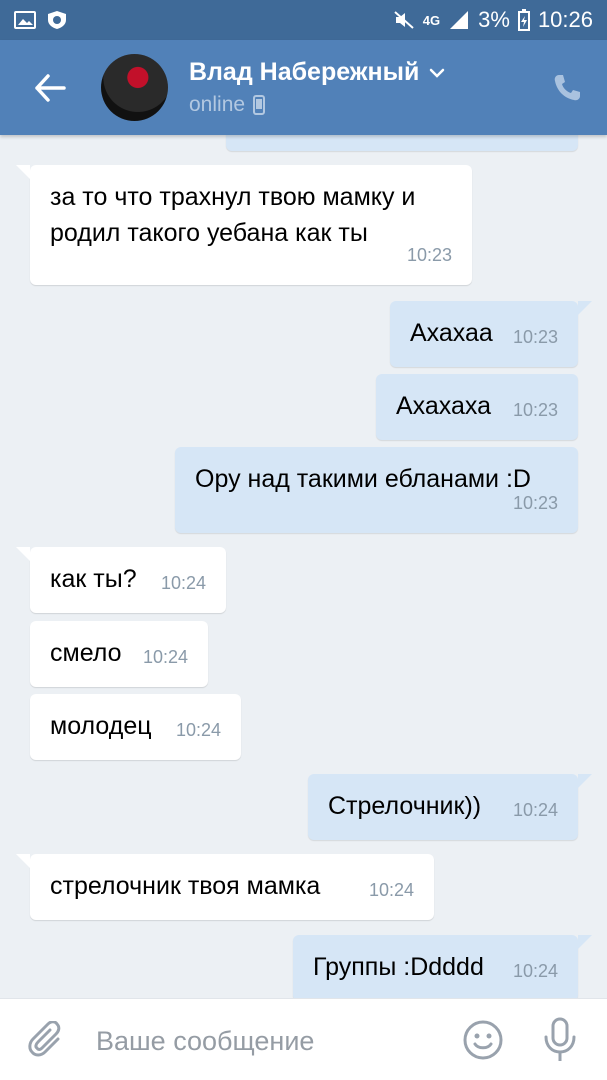 The height and width of the screenshot is (1080, 607). I want to click on chevron-down-icon, so click(437, 73).